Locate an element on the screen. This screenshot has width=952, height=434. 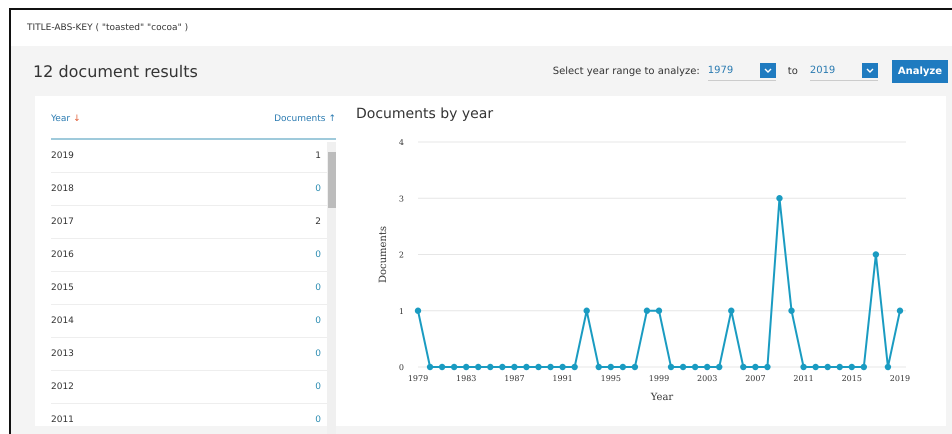
x-tick-label: 1991 is located at coordinates (562, 378).